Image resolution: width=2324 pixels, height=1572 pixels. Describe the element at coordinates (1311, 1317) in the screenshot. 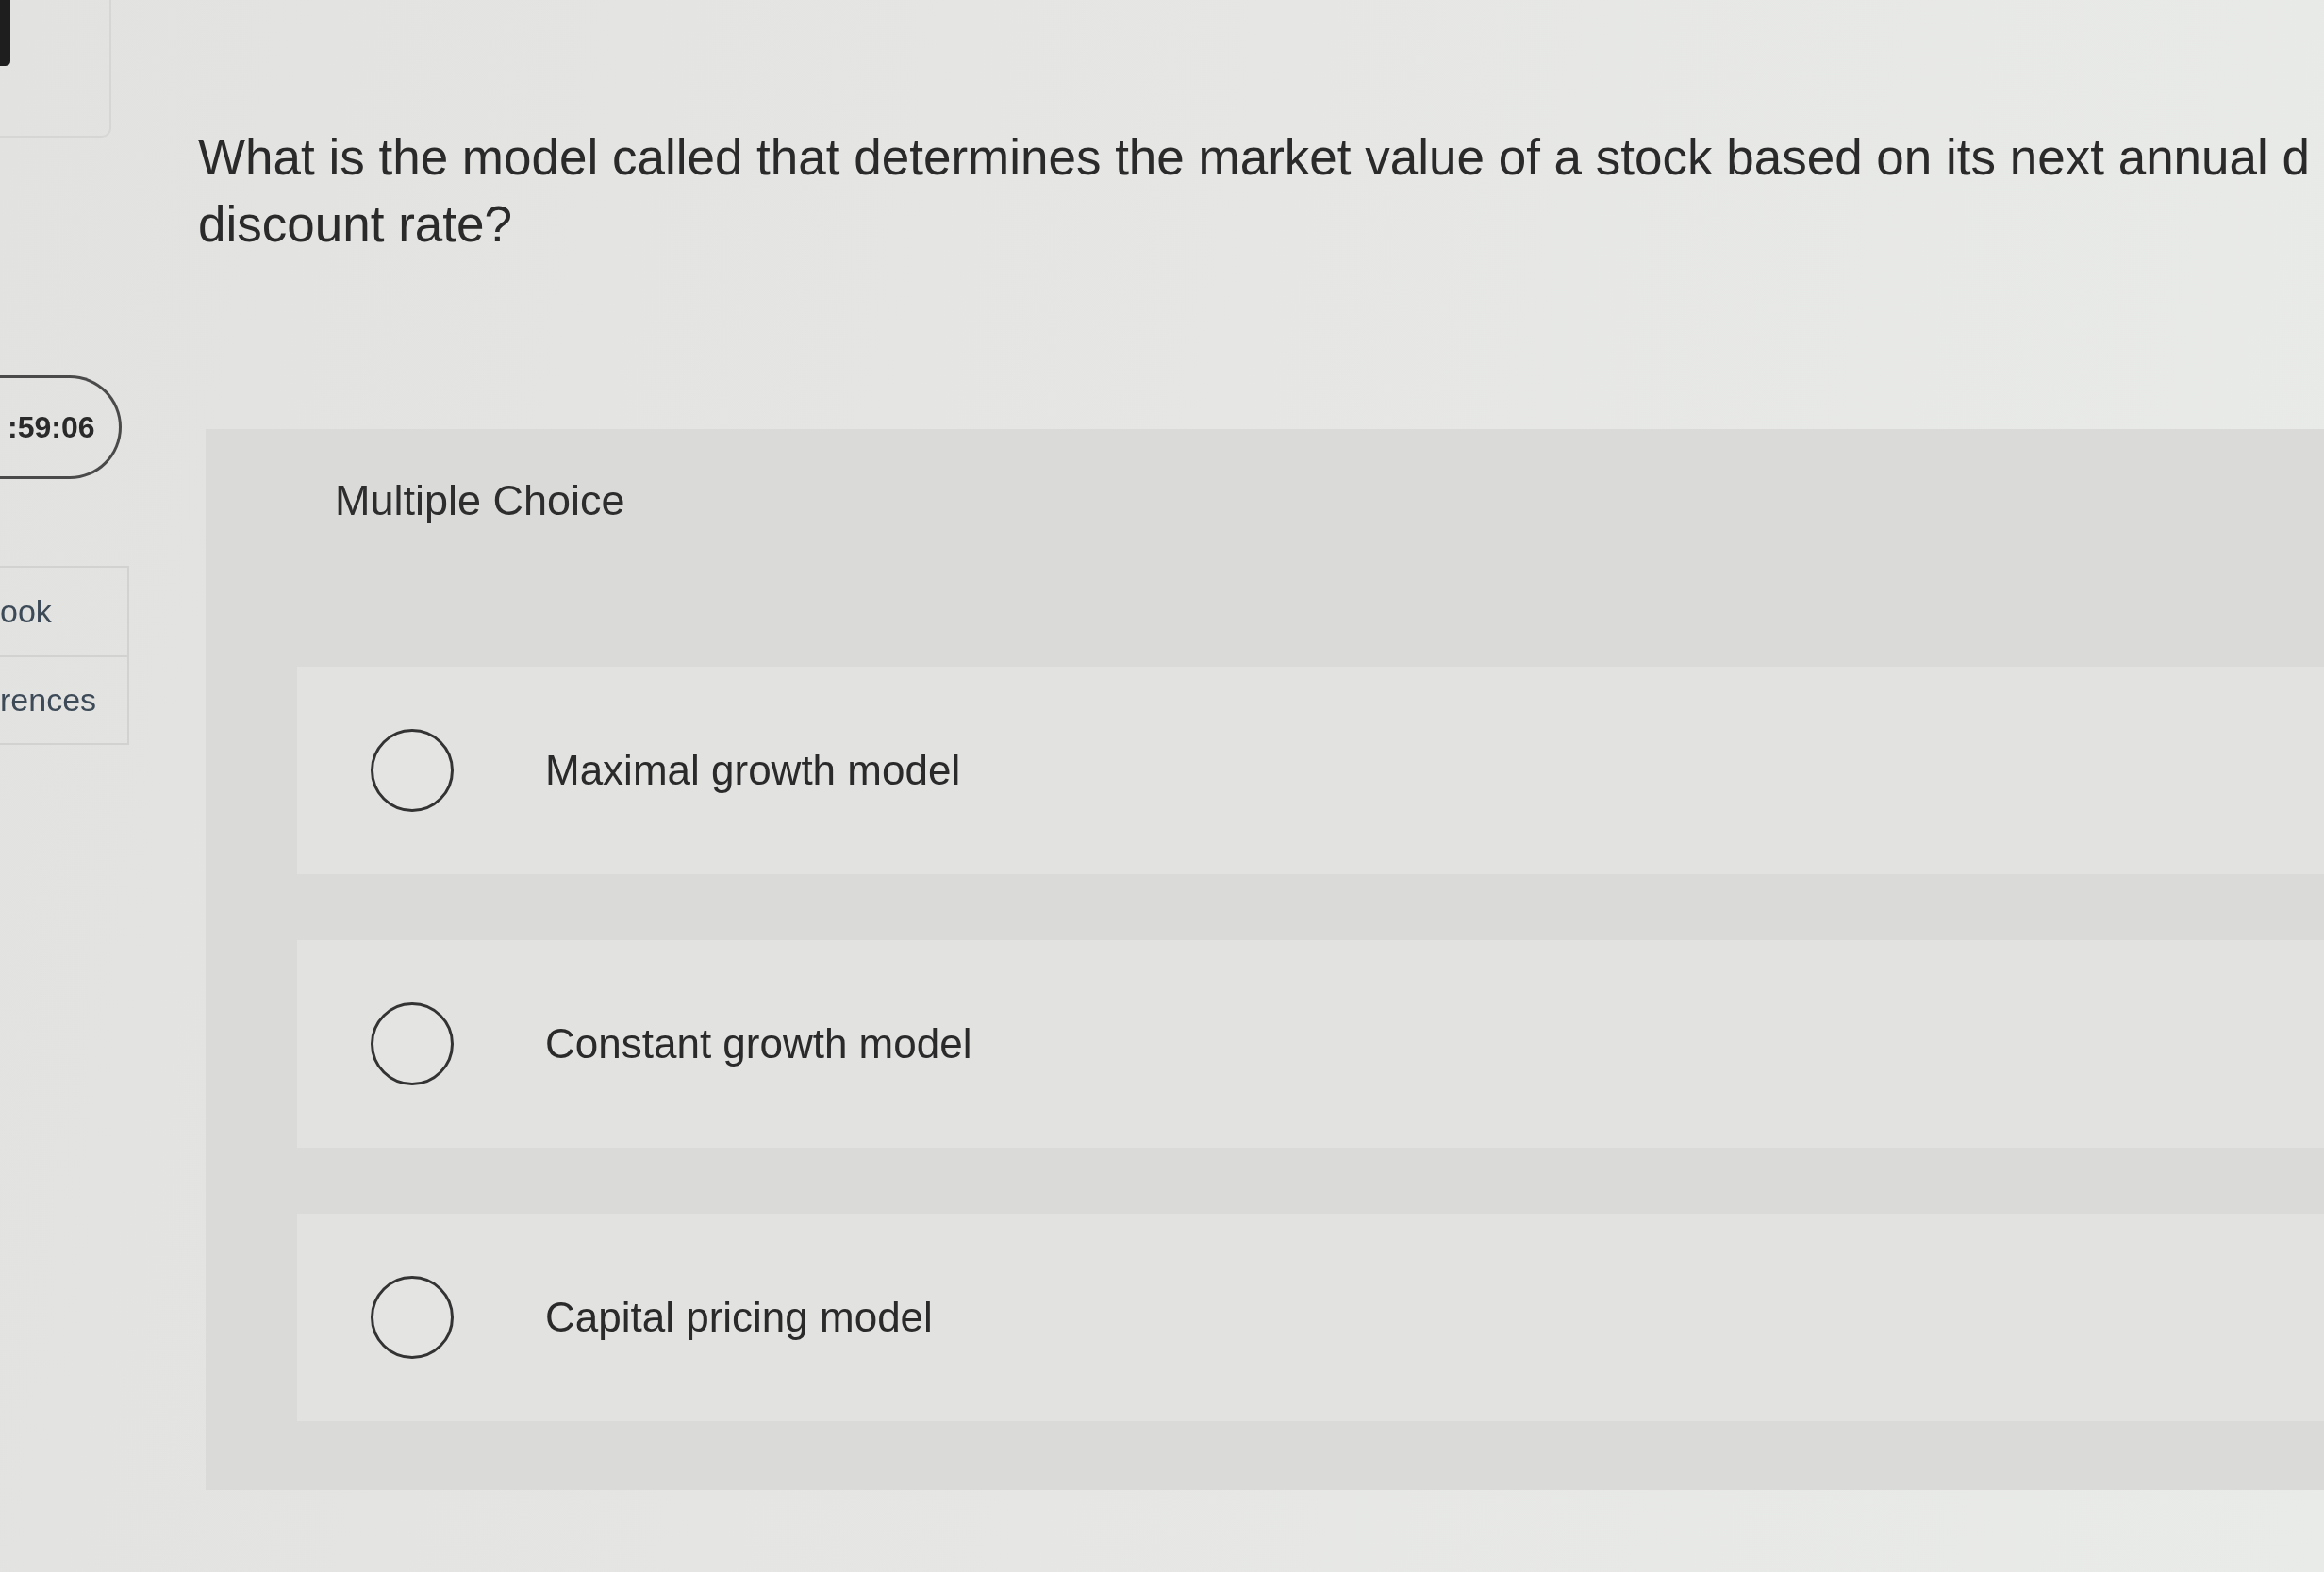

I see `option-row: Capital pricing model` at that location.